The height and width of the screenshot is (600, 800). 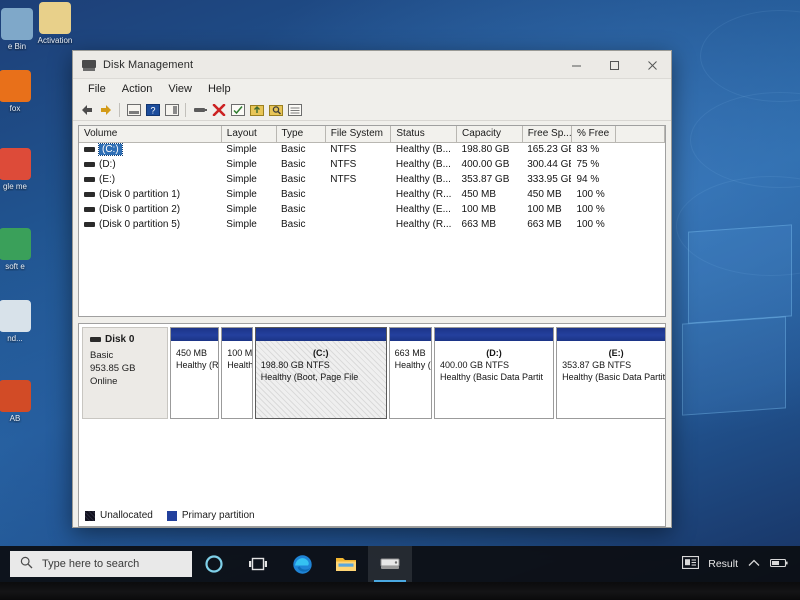 I want to click on check-icon, so click(x=237, y=109).